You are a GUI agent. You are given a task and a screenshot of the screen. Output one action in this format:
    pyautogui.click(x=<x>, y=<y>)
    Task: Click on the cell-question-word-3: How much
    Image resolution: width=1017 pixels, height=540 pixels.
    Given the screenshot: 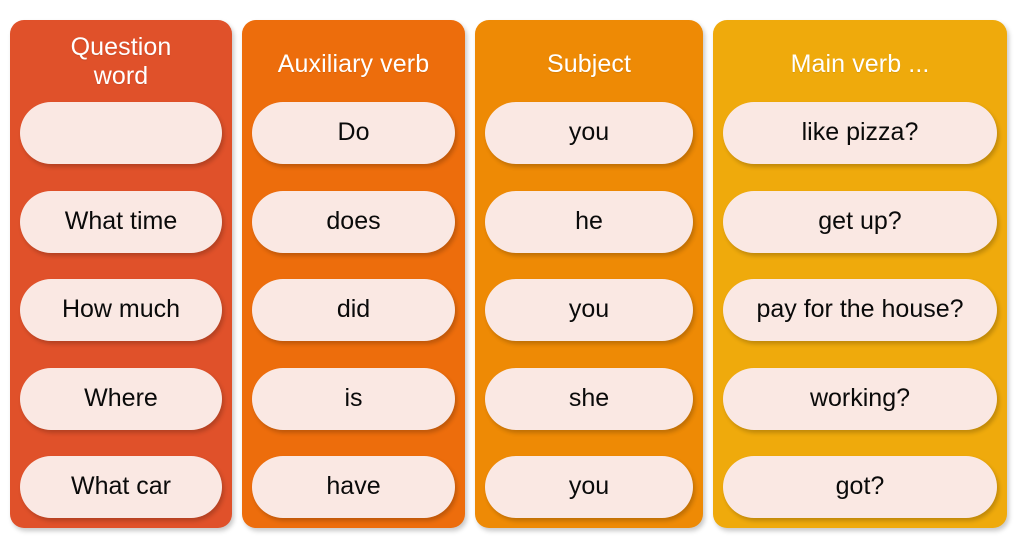 What is the action you would take?
    pyautogui.click(x=121, y=310)
    